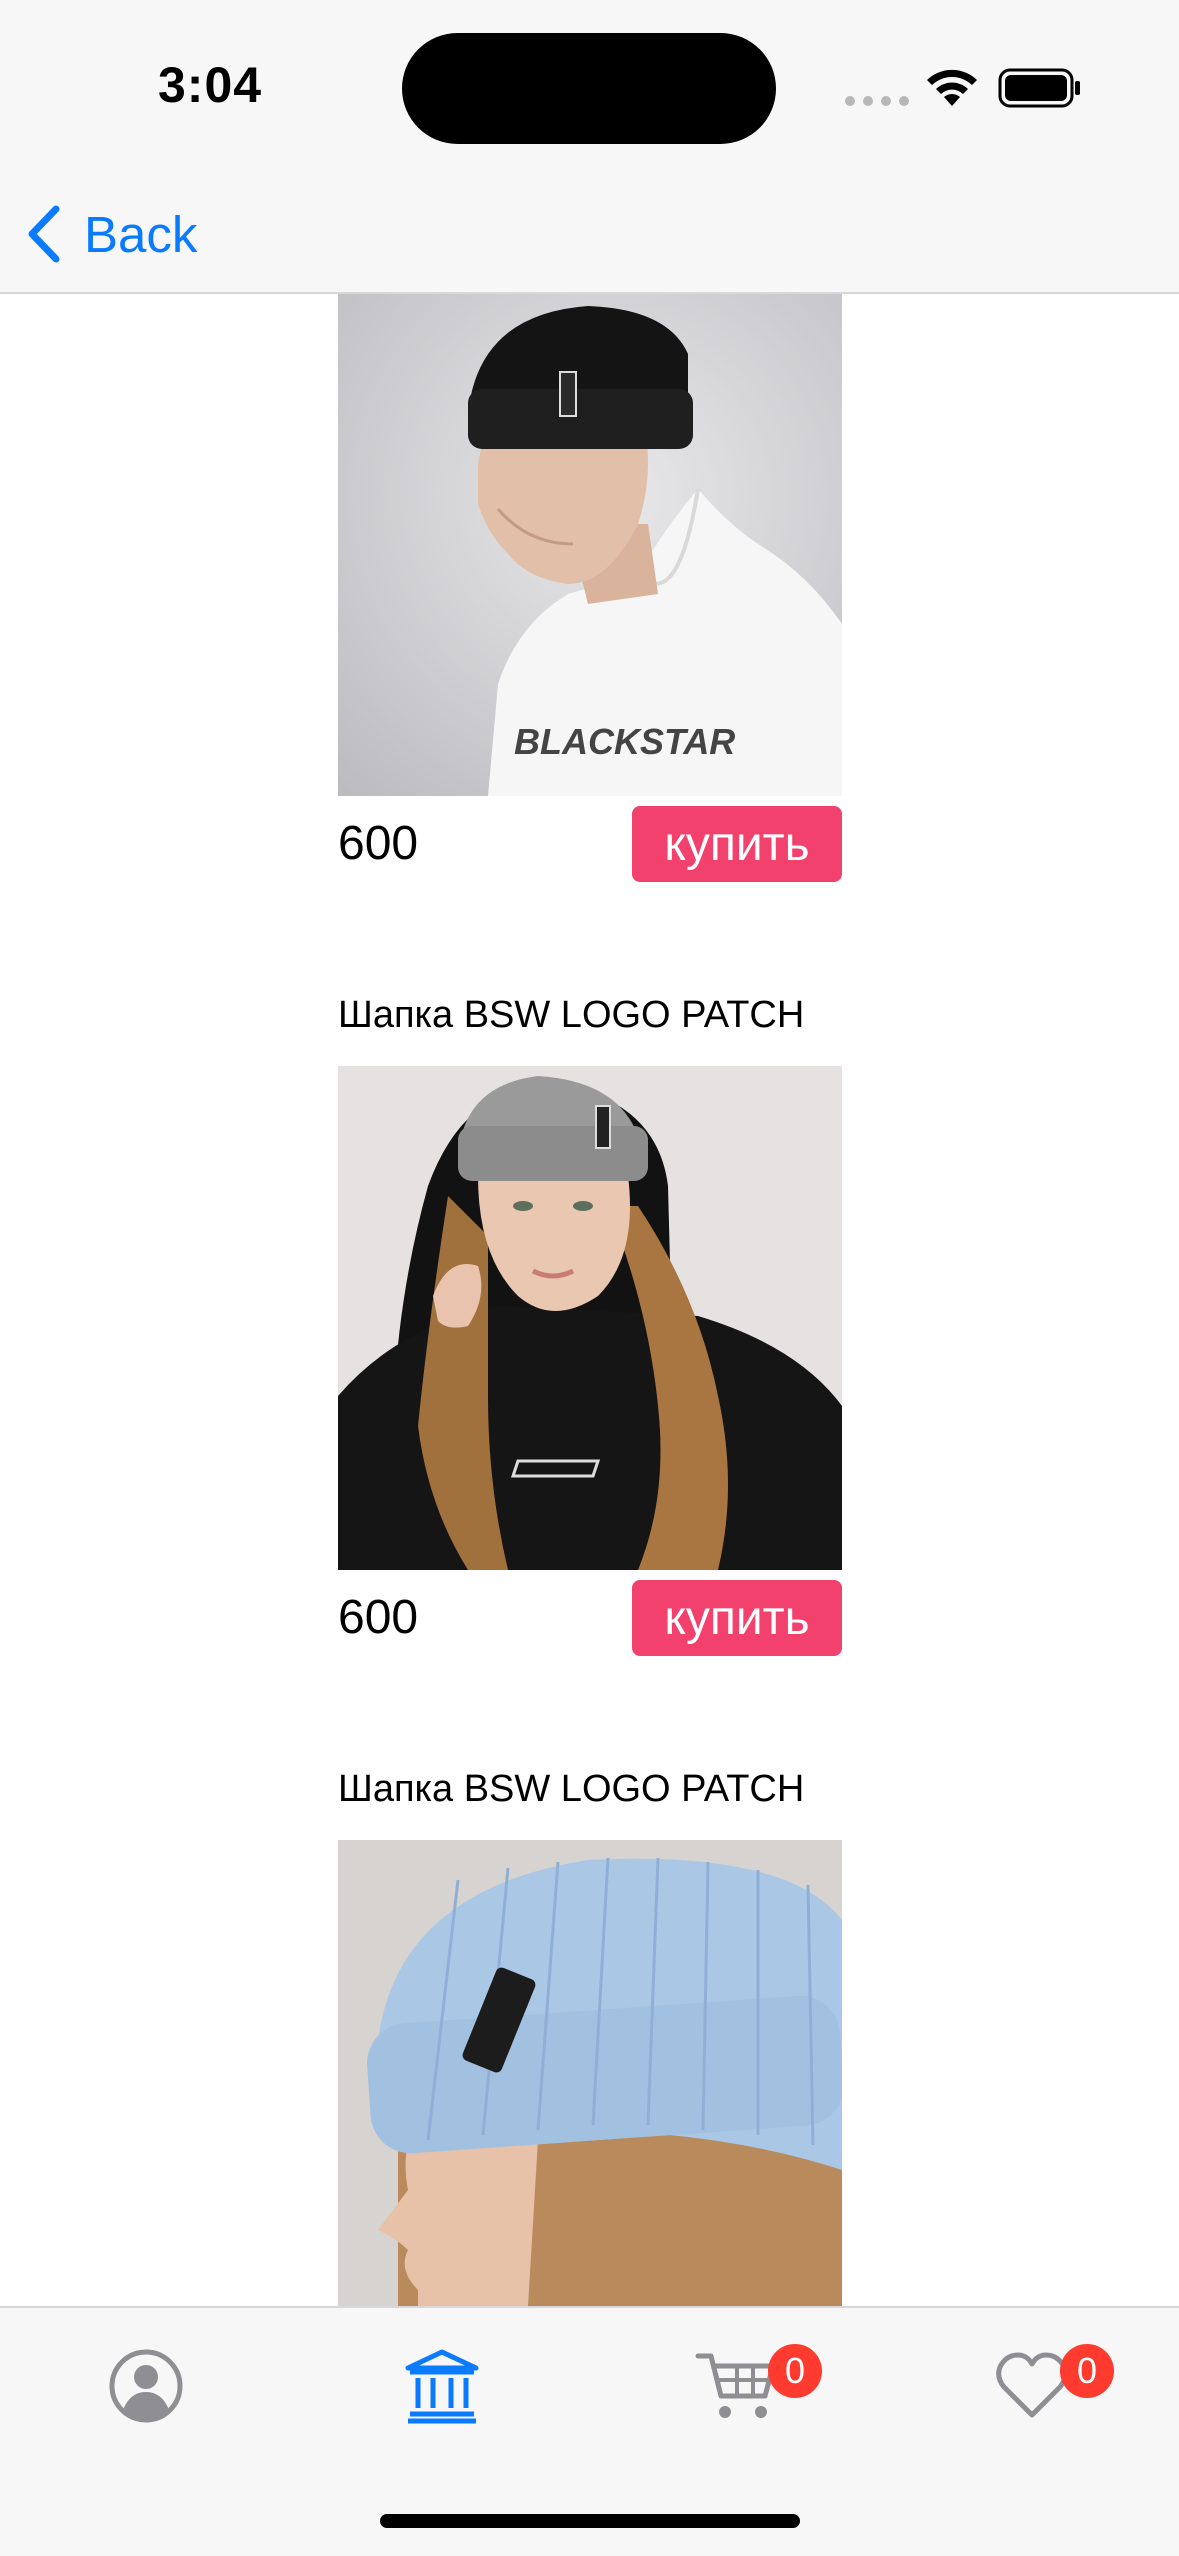 This screenshot has width=1179, height=2556. Describe the element at coordinates (624, 741) in the screenshot. I see `hoodie-print: BLACKSTAR` at that location.